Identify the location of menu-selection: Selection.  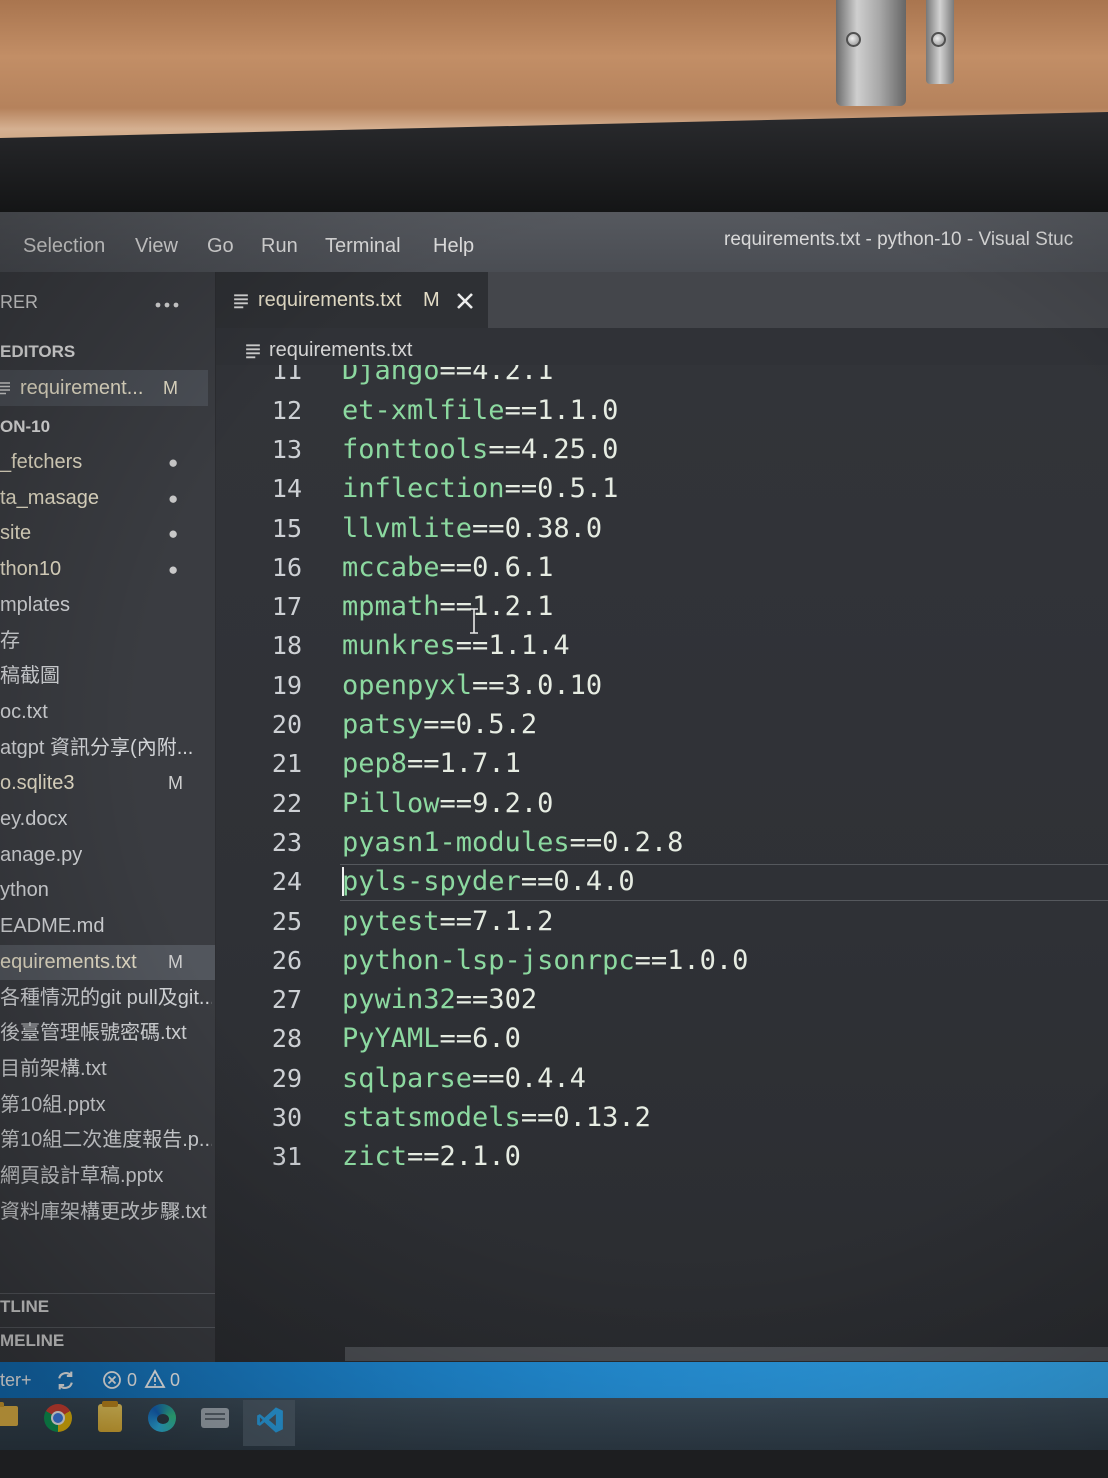
(64, 246).